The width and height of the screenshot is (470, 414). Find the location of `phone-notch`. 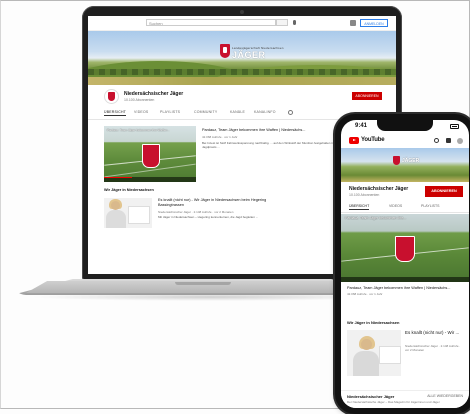

phone-notch is located at coordinates (405, 125).